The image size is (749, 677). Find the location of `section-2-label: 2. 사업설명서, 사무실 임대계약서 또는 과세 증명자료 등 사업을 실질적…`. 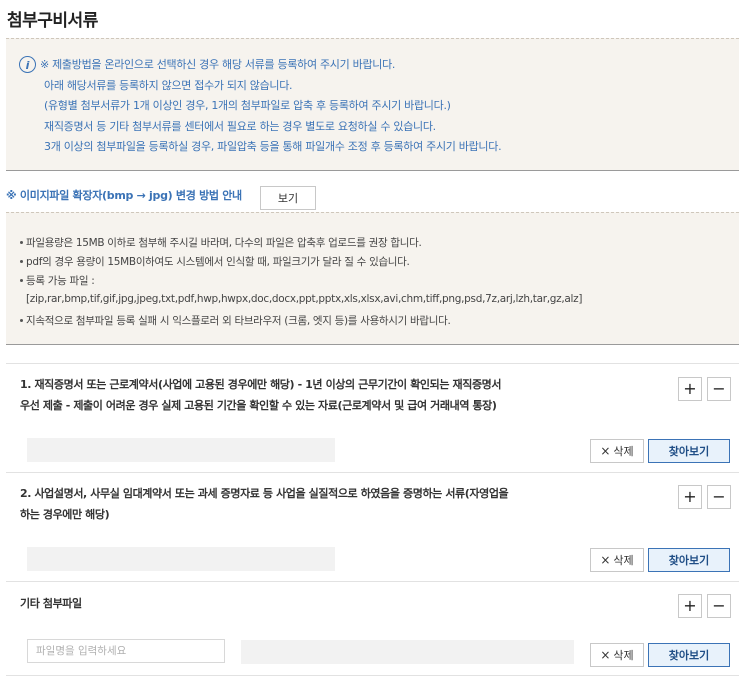

section-2-label: 2. 사업설명서, 사무실 임대계약서 또는 과세 증명자료 등 사업을 실질적… is located at coordinates (264, 504).